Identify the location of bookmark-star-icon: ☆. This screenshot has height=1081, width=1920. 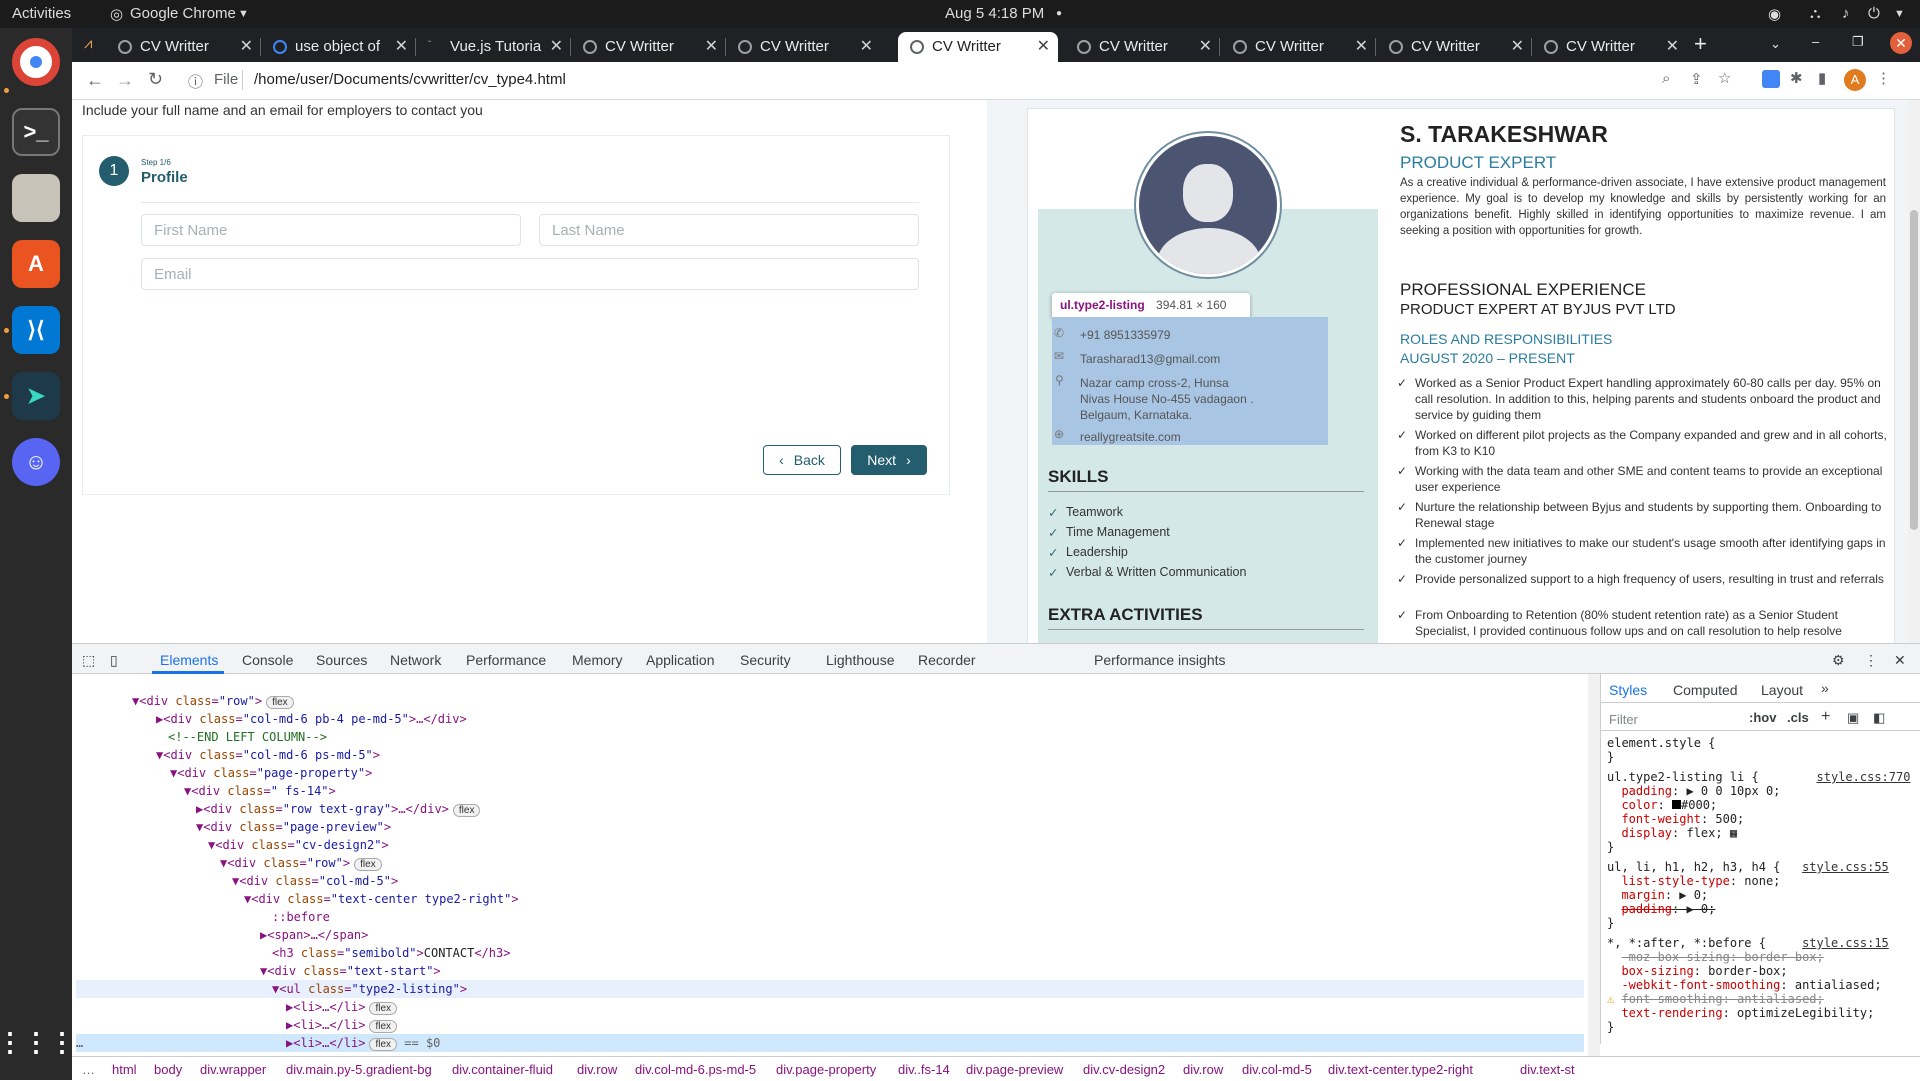
(1724, 78).